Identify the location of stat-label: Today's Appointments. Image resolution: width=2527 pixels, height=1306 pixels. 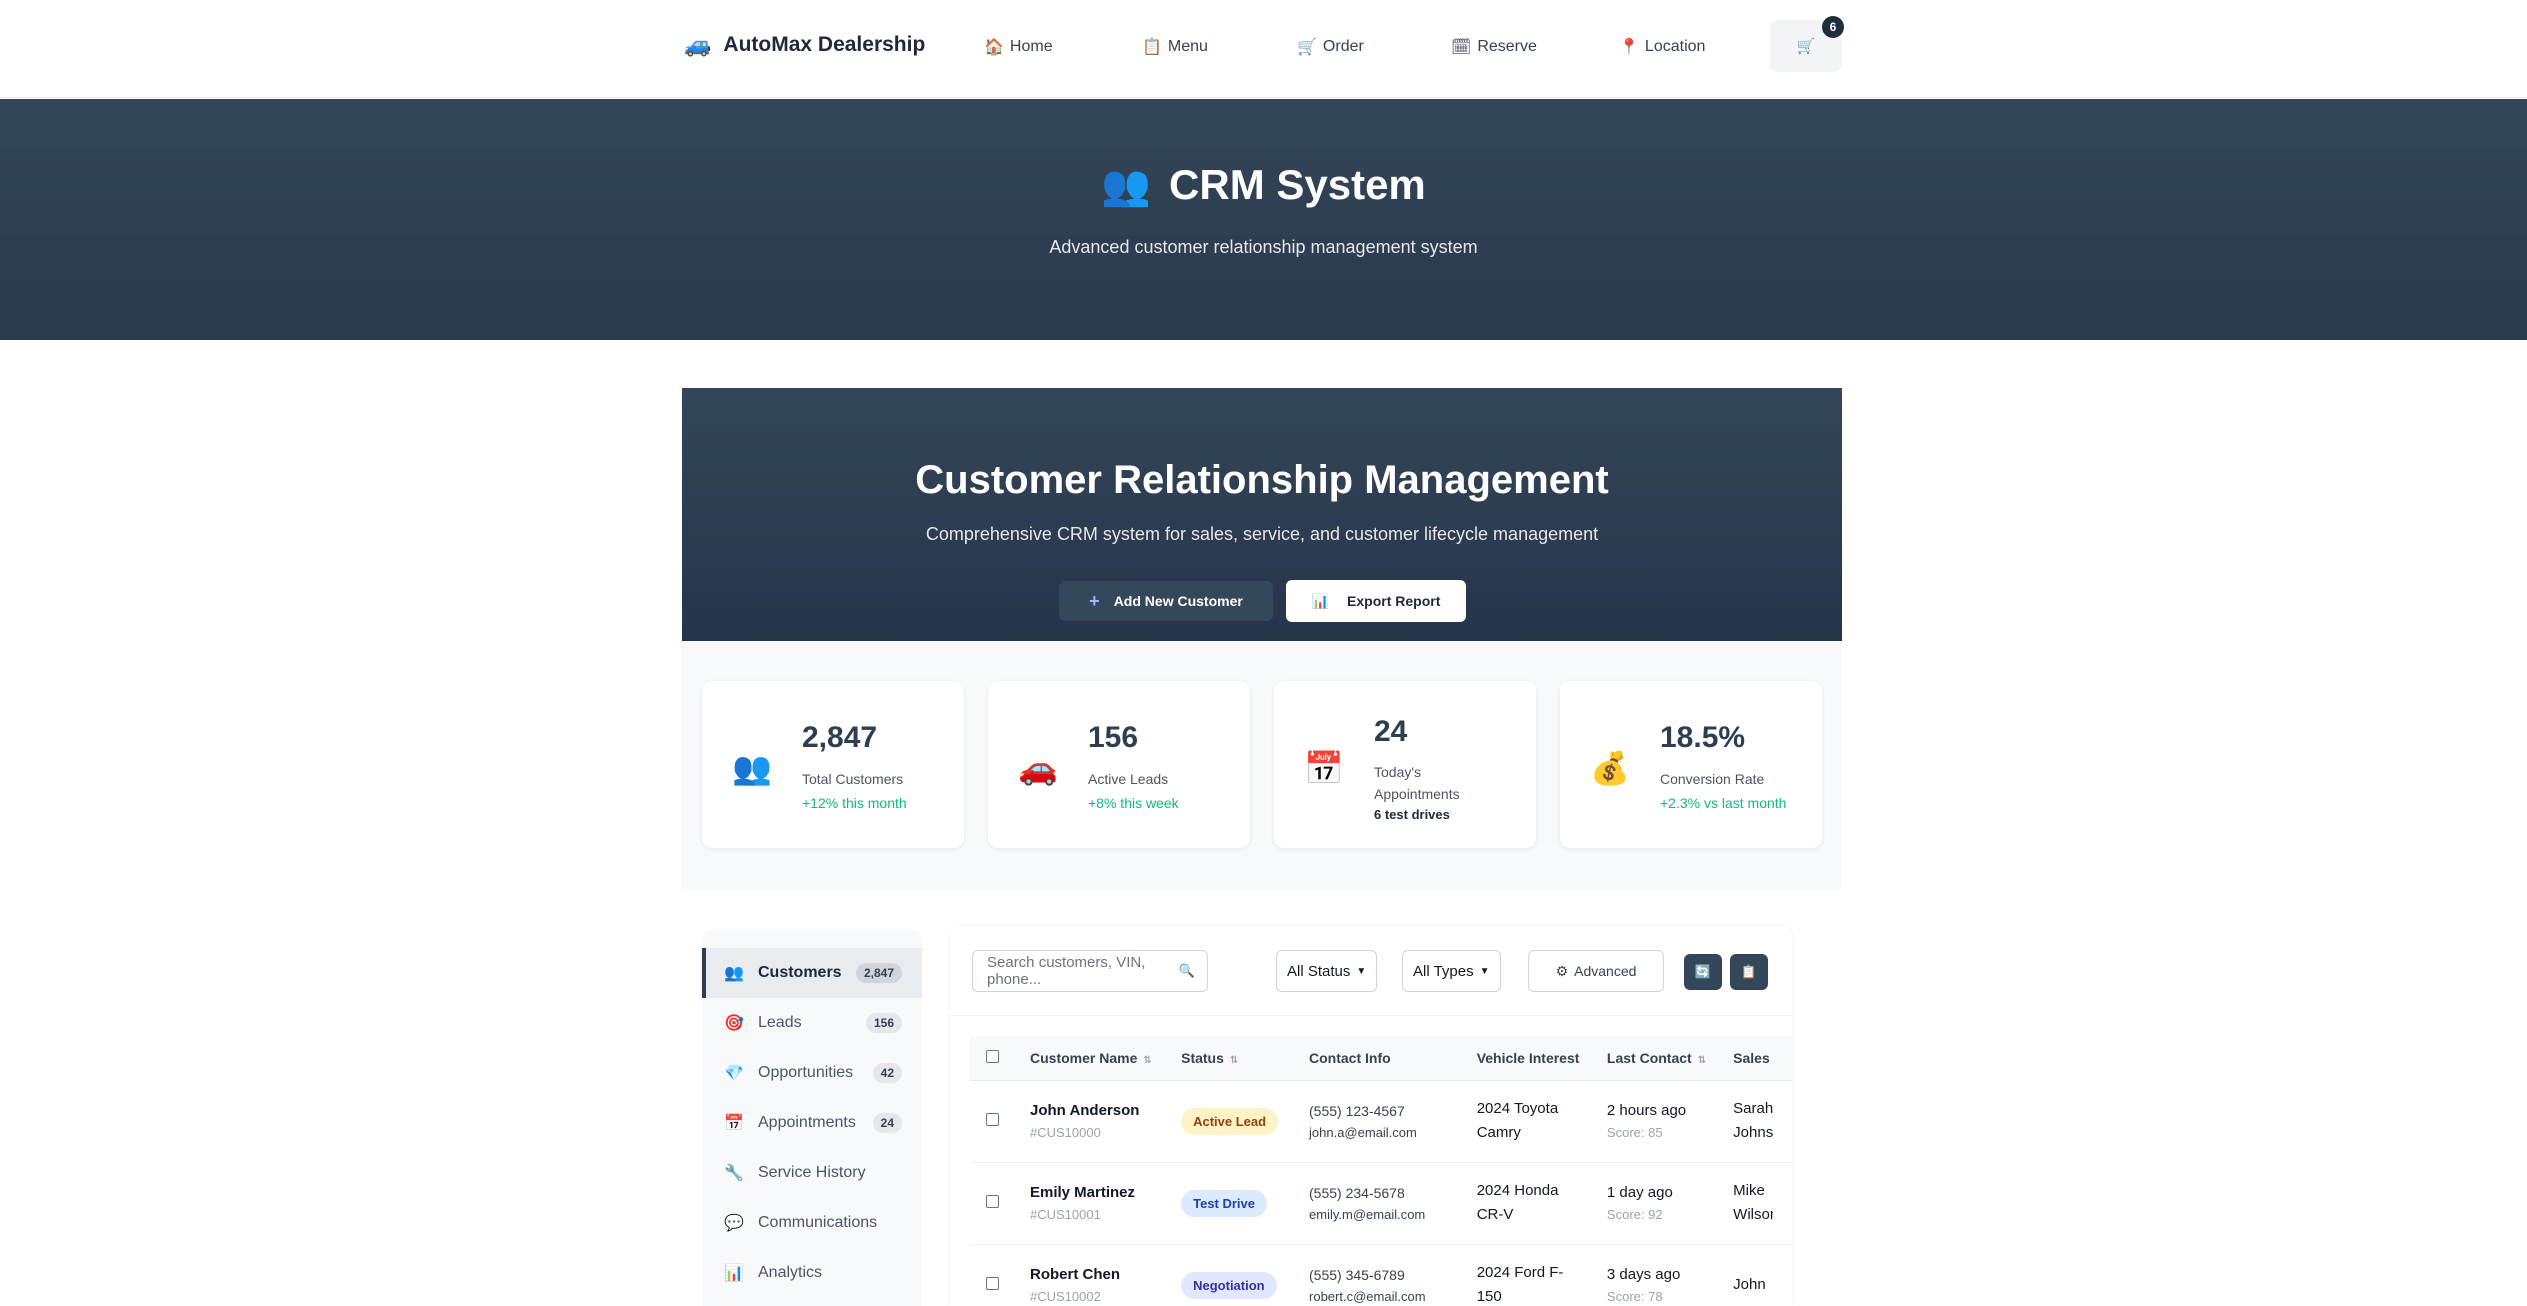
(1417, 783).